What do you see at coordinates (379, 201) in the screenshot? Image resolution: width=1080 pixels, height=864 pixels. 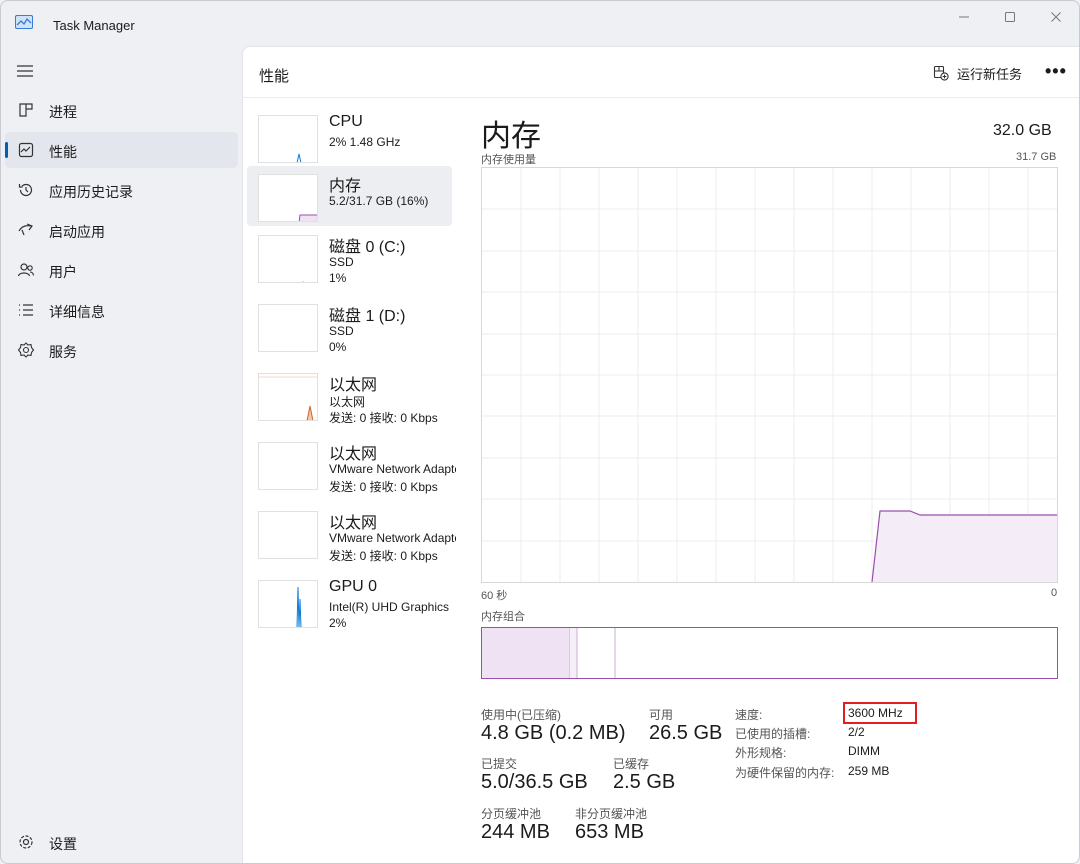 I see `resource-detail: 5.2/31.7 GB (16%)` at bounding box center [379, 201].